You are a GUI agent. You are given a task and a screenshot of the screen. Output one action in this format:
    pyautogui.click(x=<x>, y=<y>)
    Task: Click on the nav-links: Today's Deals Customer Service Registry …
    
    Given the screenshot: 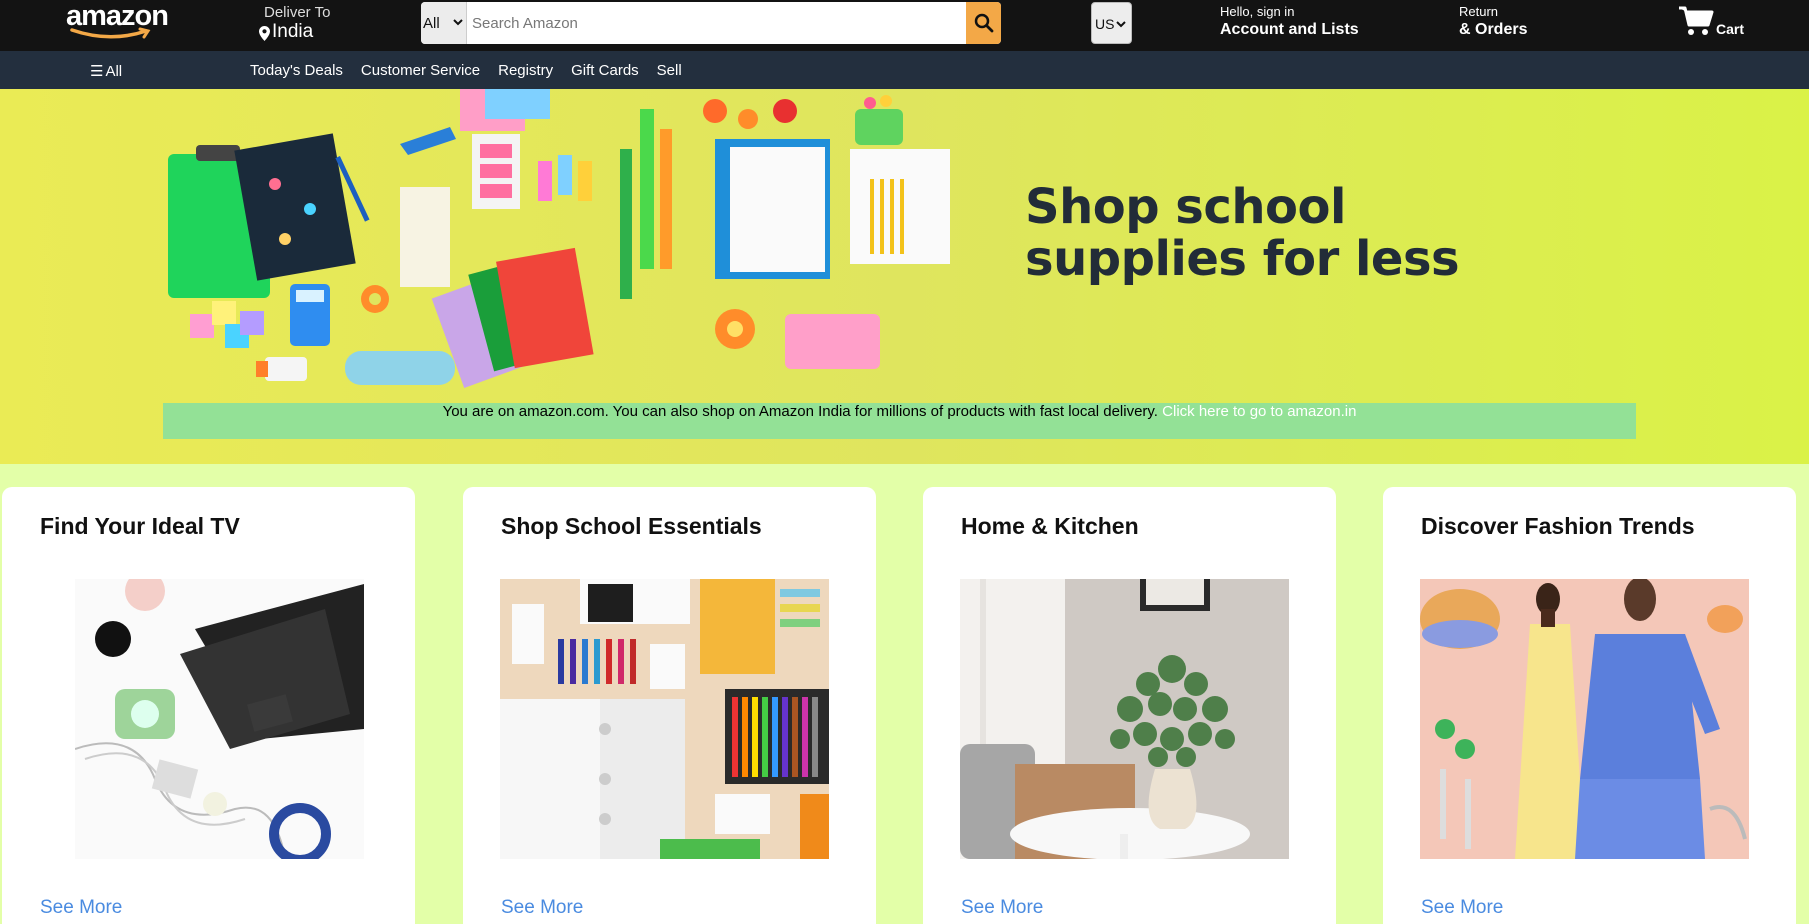 What is the action you would take?
    pyautogui.click(x=475, y=70)
    